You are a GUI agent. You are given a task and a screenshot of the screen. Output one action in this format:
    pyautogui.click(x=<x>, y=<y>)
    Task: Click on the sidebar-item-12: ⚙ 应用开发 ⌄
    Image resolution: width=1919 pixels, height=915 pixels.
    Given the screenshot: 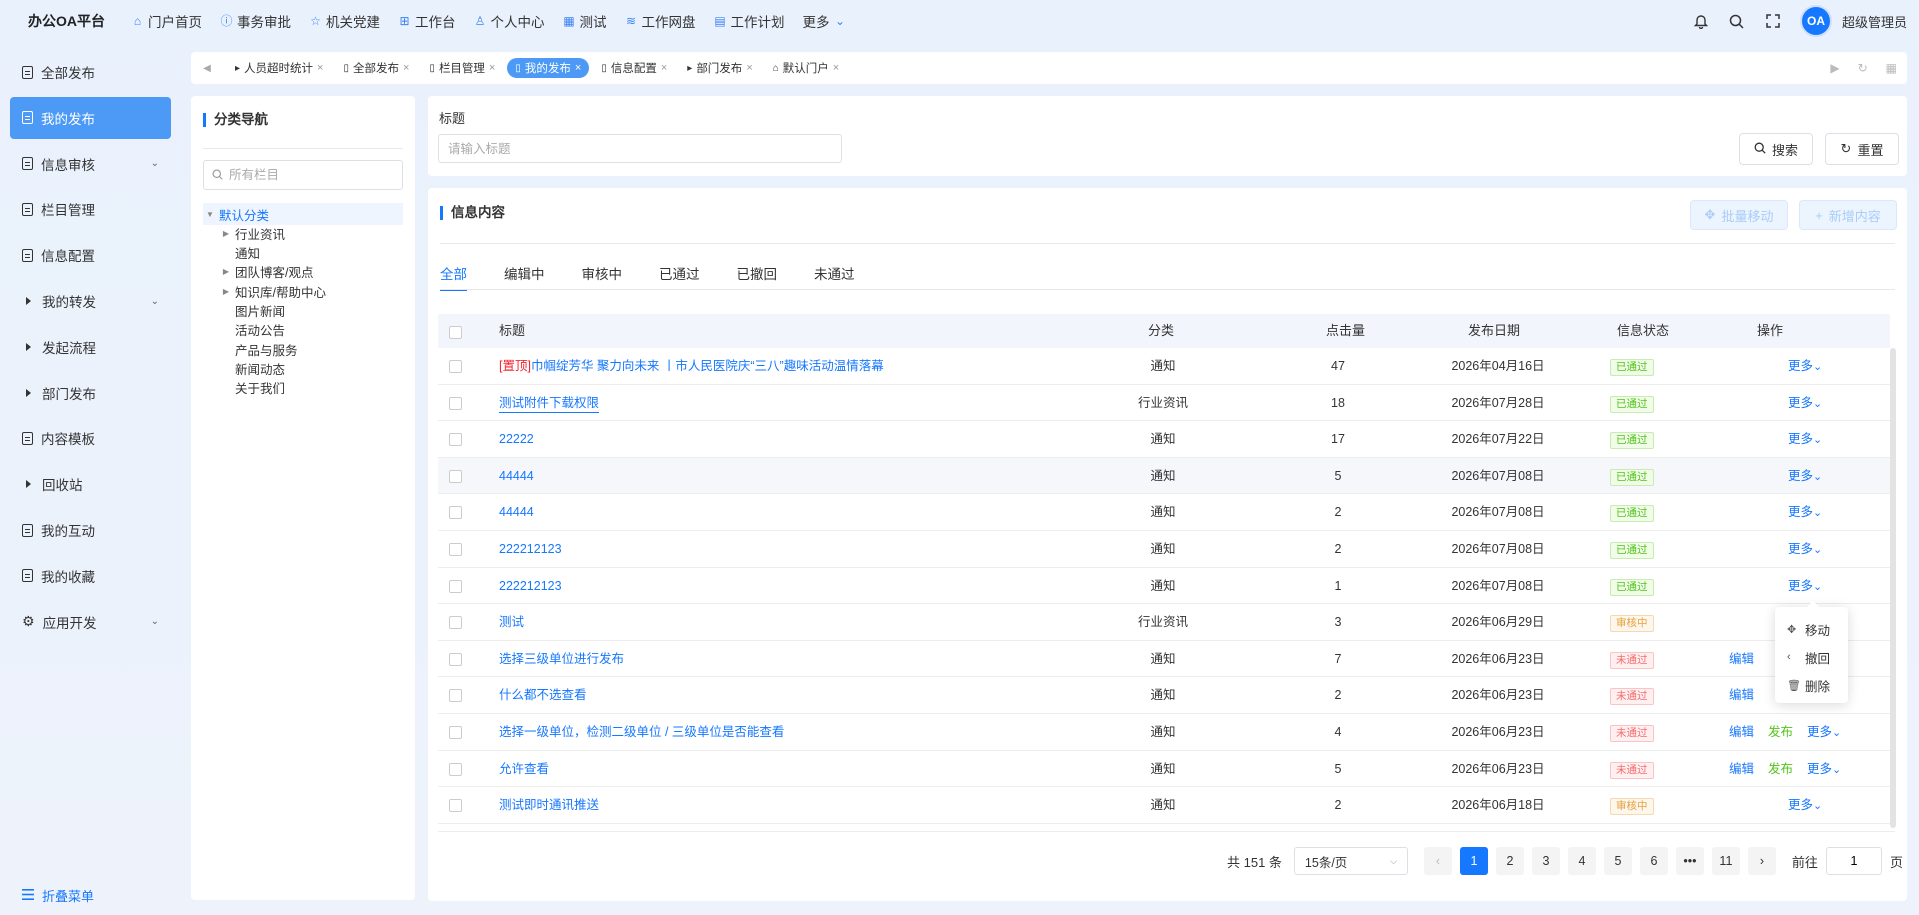 What is the action you would take?
    pyautogui.click(x=90, y=622)
    